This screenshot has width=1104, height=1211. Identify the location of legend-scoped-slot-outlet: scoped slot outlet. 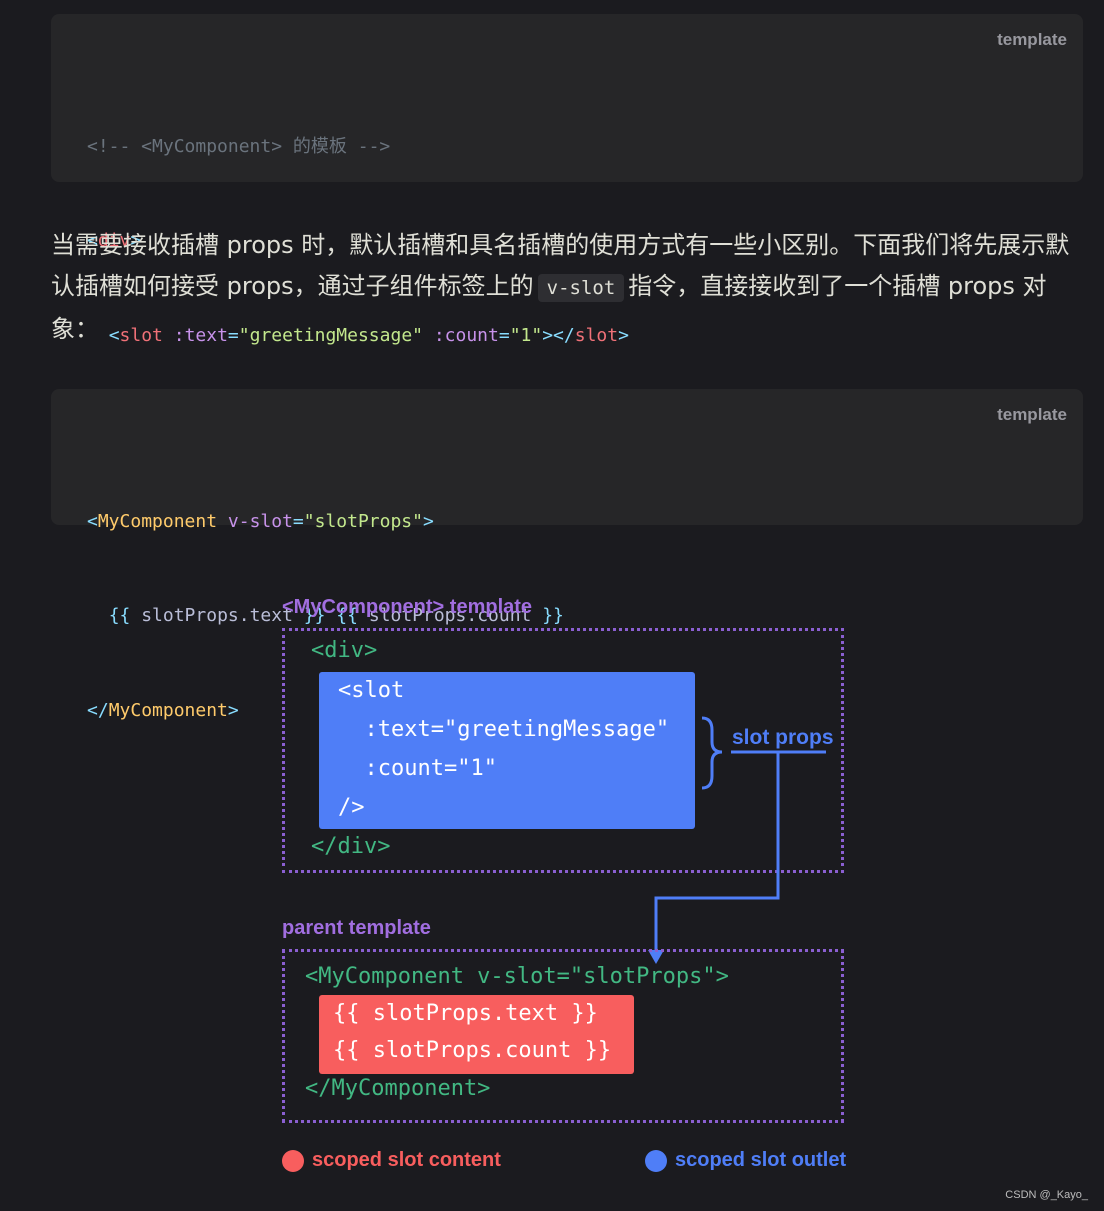
(761, 1160).